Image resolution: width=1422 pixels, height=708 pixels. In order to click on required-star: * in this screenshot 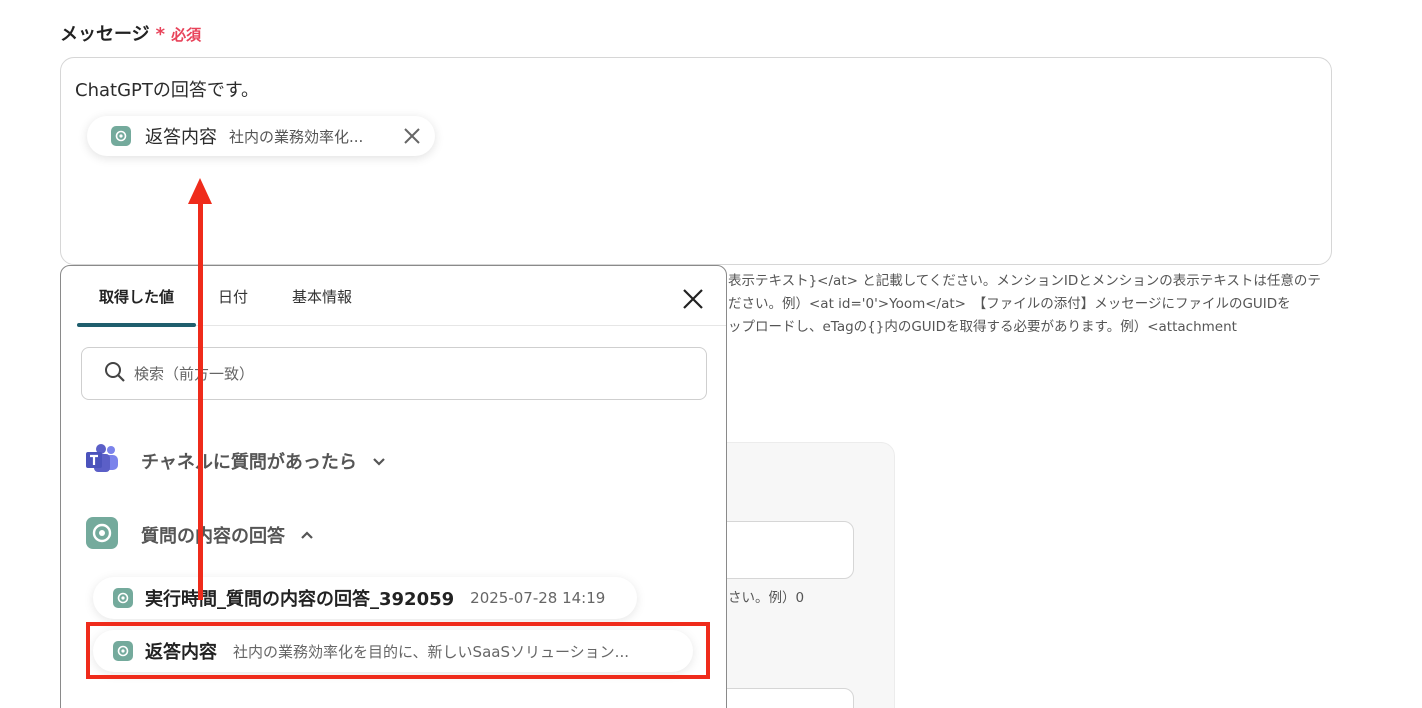, I will do `click(160, 34)`.